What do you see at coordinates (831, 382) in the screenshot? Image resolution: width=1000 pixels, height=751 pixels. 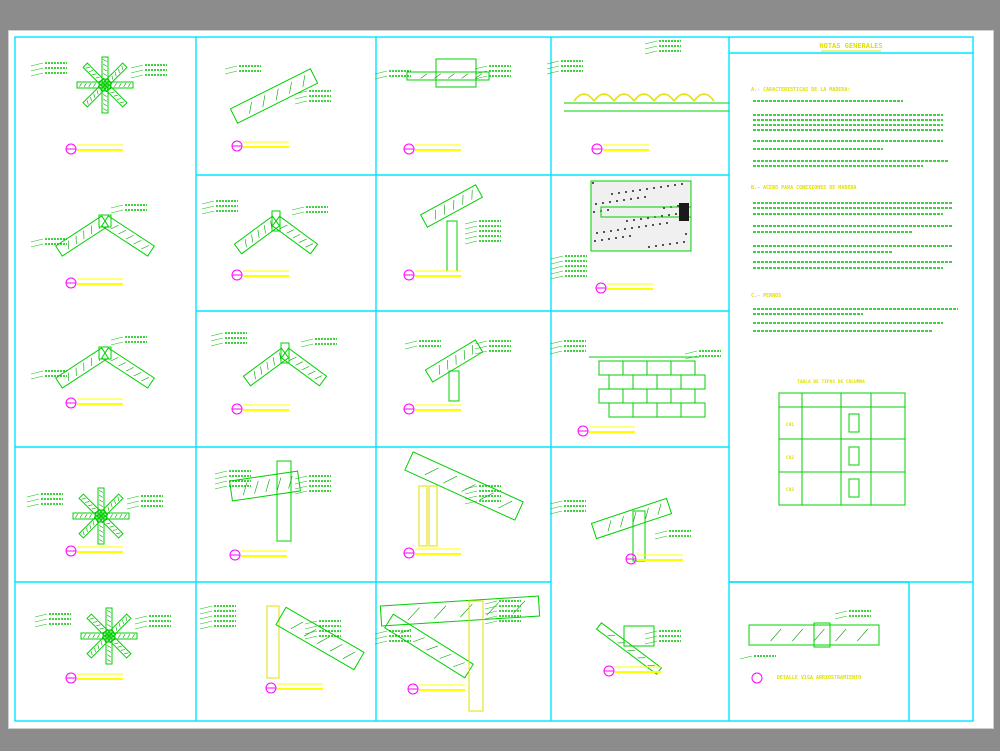 I see `notes-table-title: TABLA DE TIPOS DE COLUMNA` at bounding box center [831, 382].